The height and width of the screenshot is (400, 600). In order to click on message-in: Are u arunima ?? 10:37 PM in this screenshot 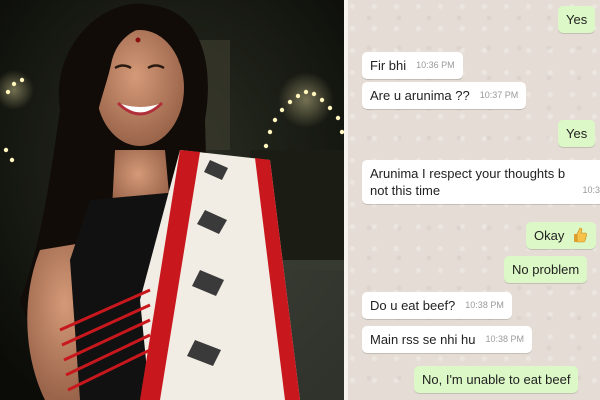, I will do `click(444, 95)`.